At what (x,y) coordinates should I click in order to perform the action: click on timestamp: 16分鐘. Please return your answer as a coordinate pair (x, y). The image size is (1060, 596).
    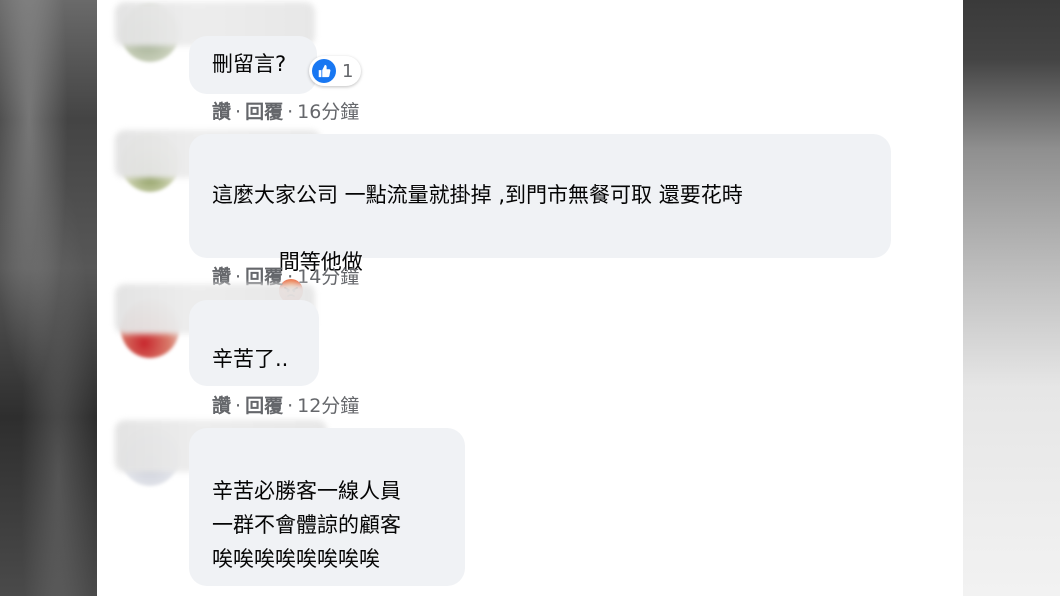
    Looking at the image, I should click on (328, 112).